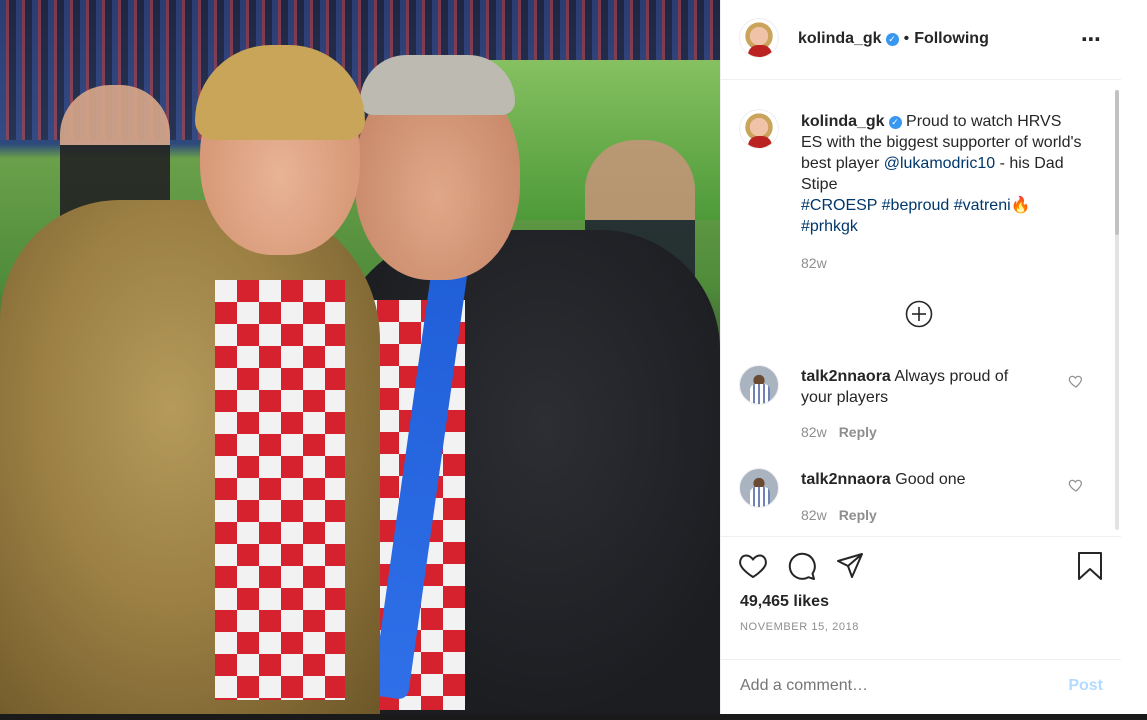 This screenshot has width=1147, height=720. Describe the element at coordinates (1090, 566) in the screenshot. I see `bookmark-icon` at that location.